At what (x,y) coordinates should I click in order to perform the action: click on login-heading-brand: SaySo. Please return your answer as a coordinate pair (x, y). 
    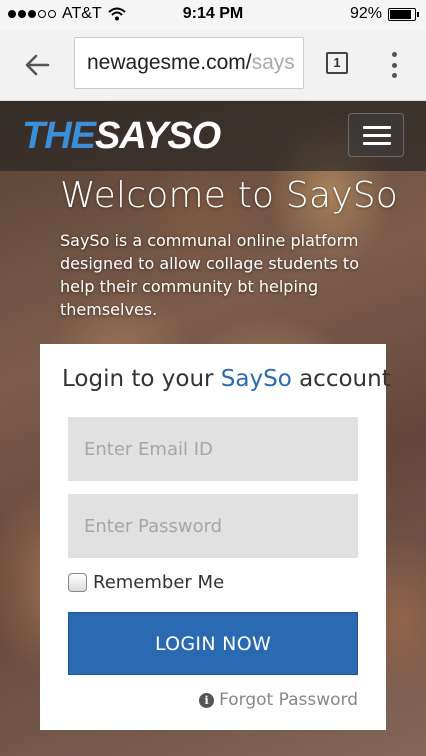
    Looking at the image, I should click on (256, 379).